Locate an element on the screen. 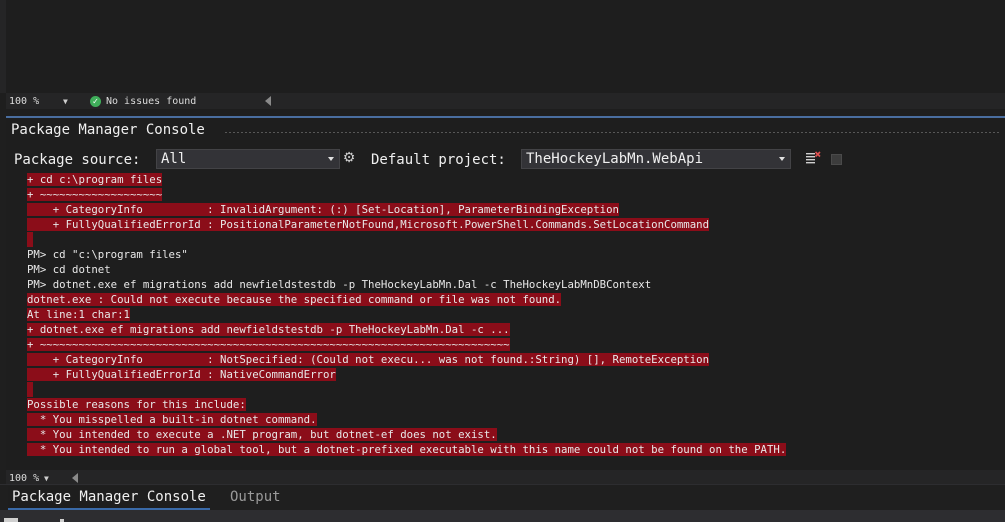 The height and width of the screenshot is (522, 1005). console-line: Possible reasons for this include: is located at coordinates (136, 404).